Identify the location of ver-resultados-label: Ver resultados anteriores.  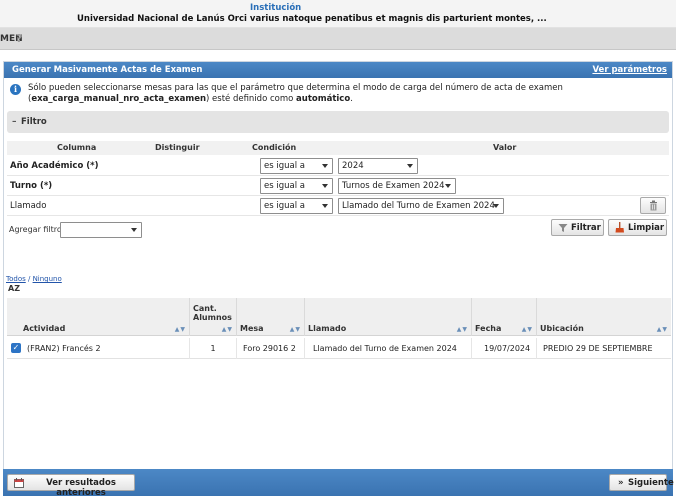
(81, 488).